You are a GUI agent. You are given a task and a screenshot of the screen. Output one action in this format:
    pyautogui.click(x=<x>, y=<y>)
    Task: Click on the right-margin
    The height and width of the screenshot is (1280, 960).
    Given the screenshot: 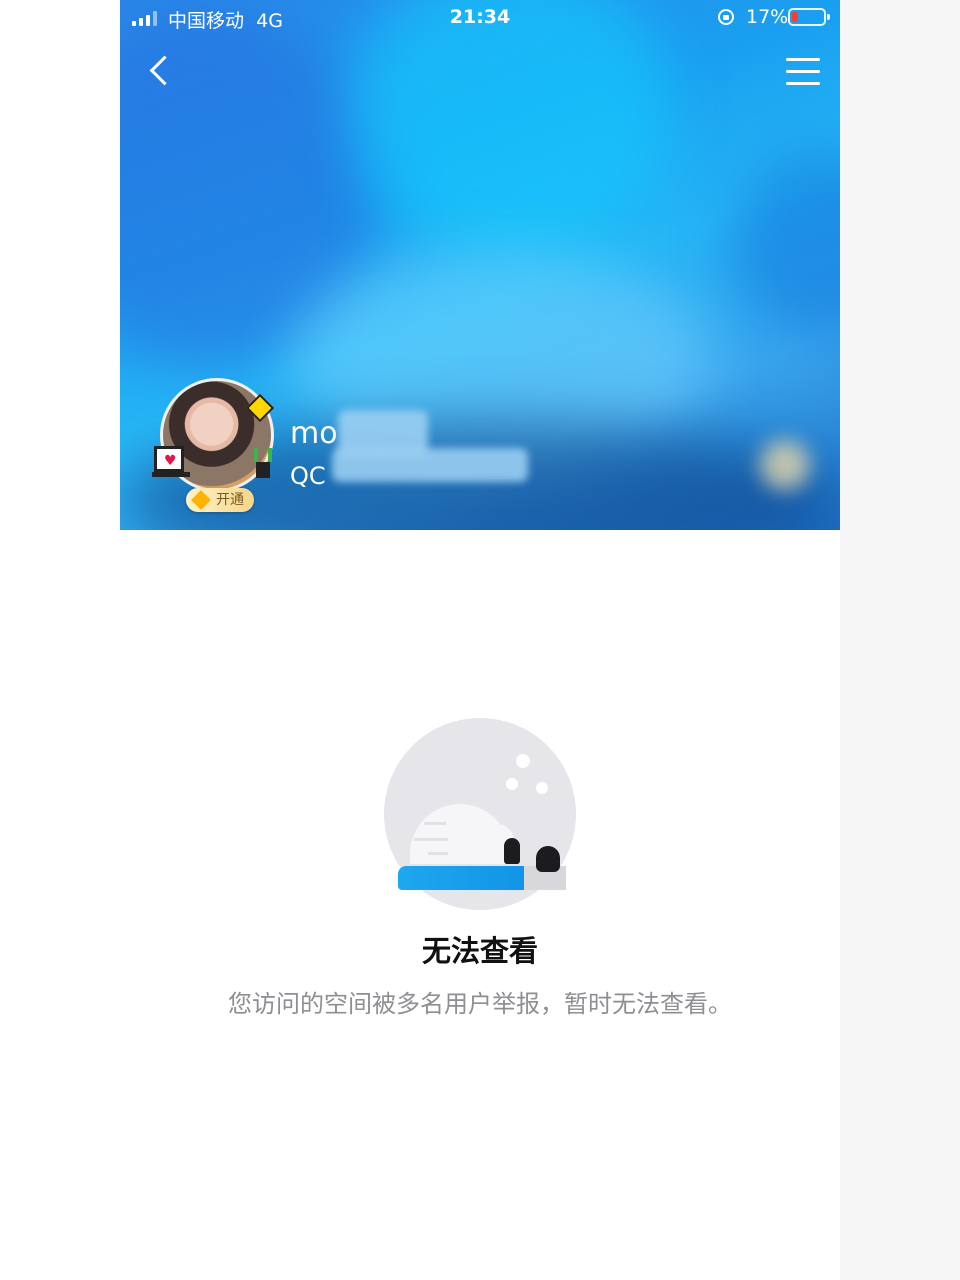 What is the action you would take?
    pyautogui.click(x=900, y=640)
    